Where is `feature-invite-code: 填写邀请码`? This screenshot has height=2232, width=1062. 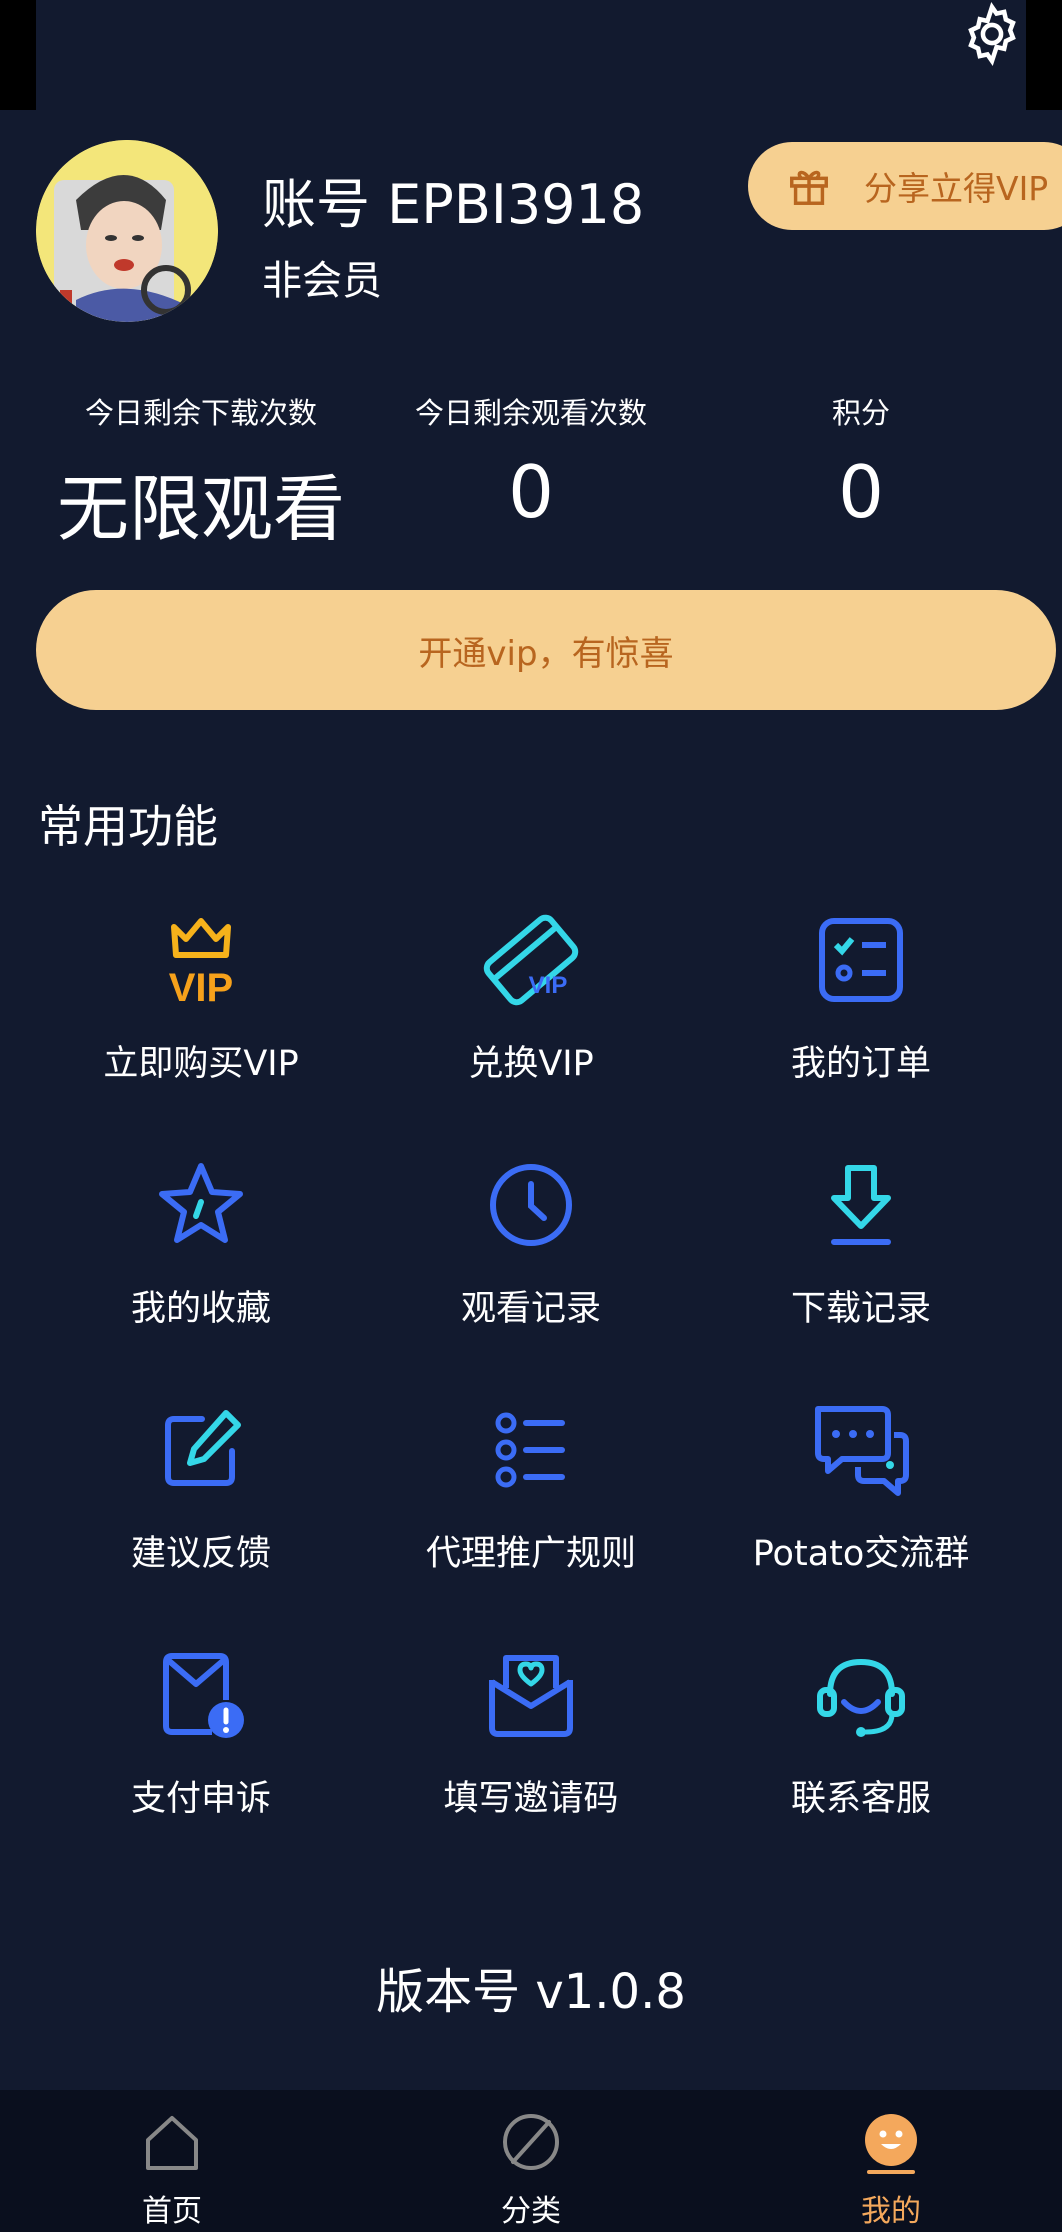 feature-invite-code: 填写邀请码 is located at coordinates (531, 1745).